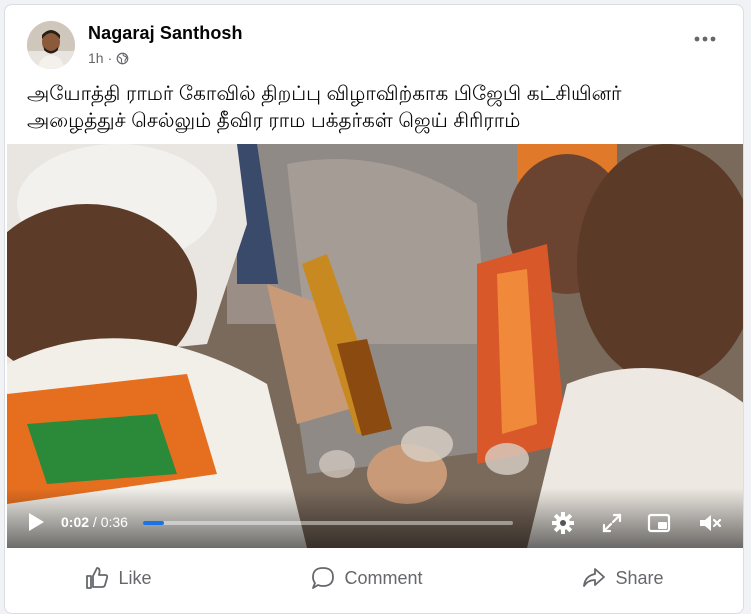  What do you see at coordinates (374, 41) in the screenshot?
I see `post-header: Nagaraj Santhosh 1h ·` at bounding box center [374, 41].